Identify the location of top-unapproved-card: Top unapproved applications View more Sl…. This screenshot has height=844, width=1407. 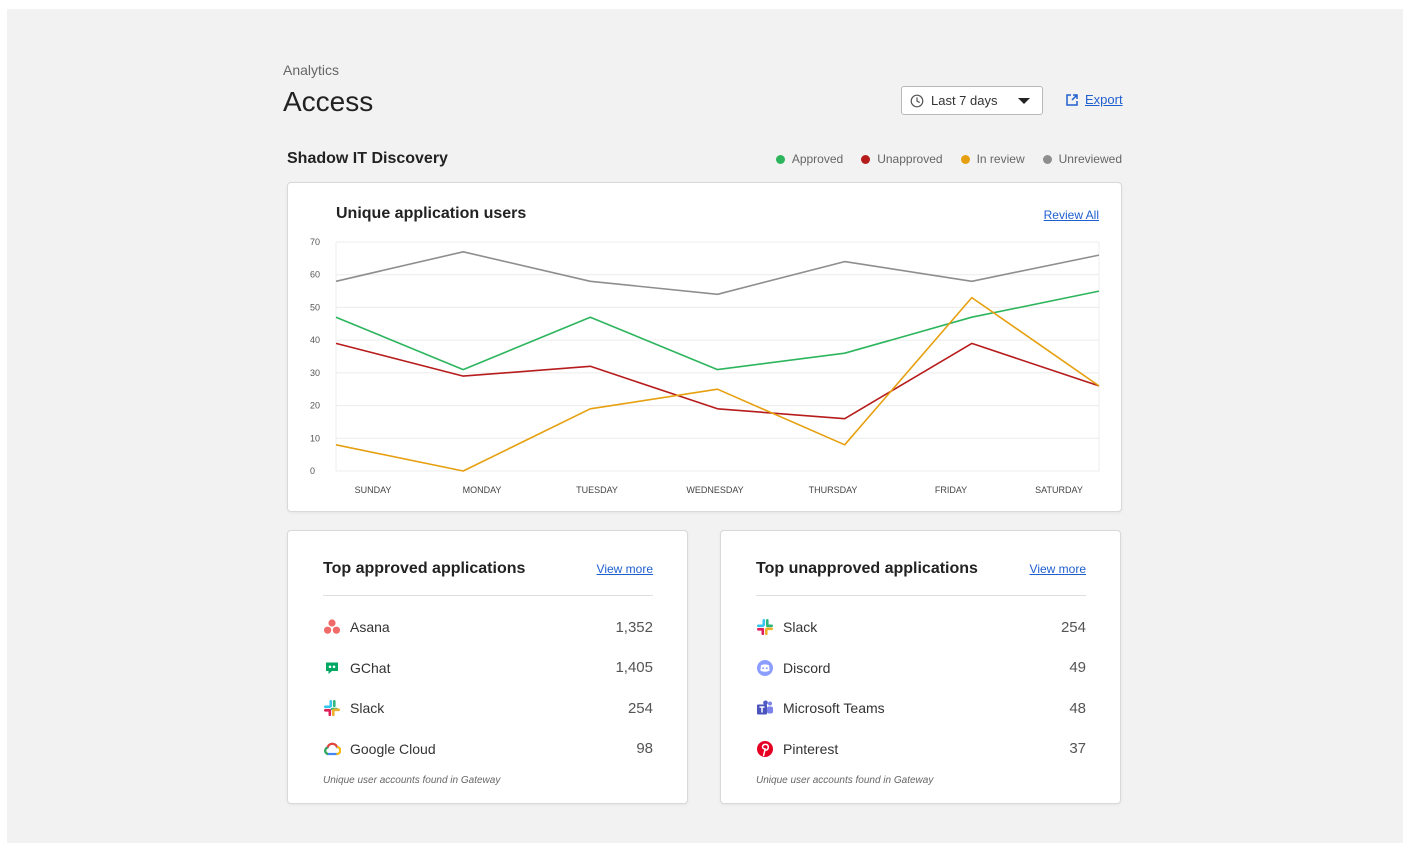
(920, 667).